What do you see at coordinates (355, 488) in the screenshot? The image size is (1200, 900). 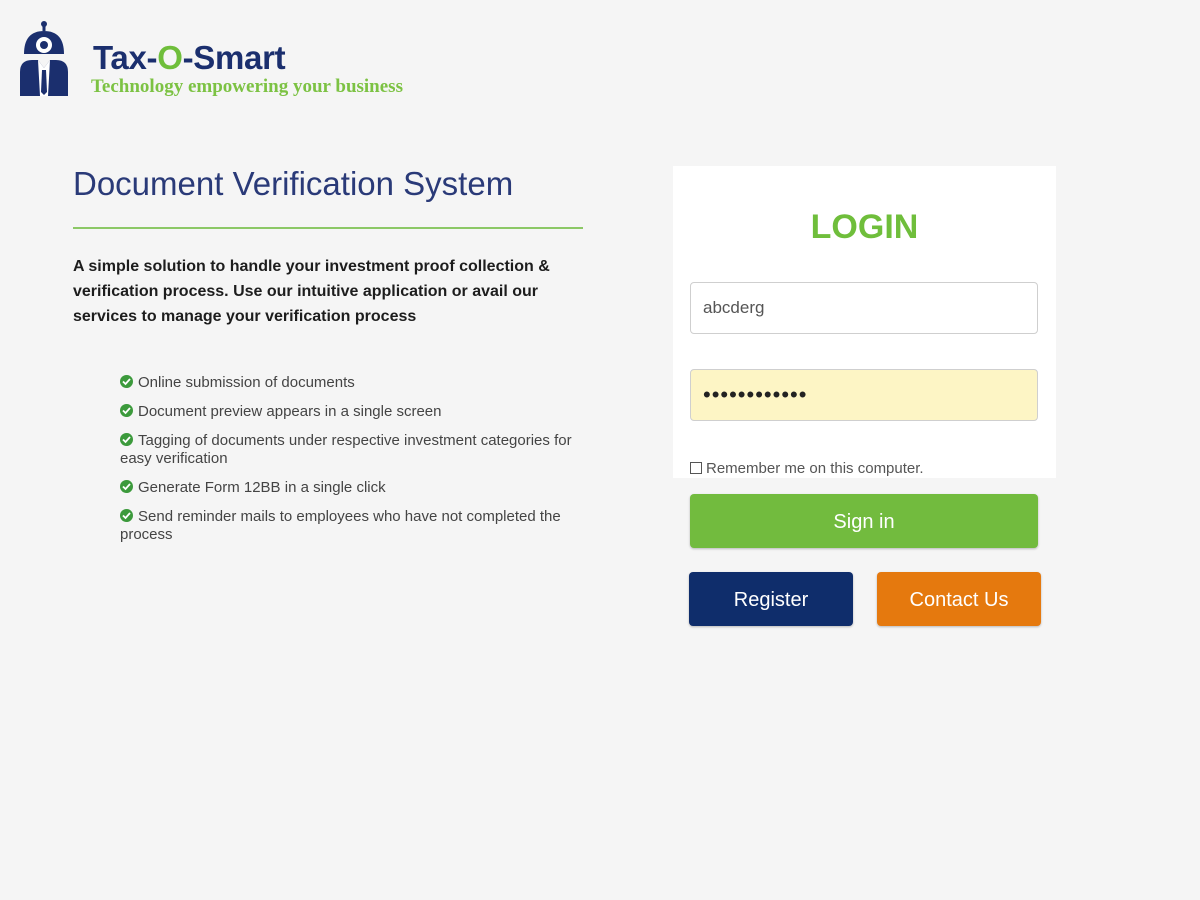 I see `list-item: Generate Form 12BB in a single click` at bounding box center [355, 488].